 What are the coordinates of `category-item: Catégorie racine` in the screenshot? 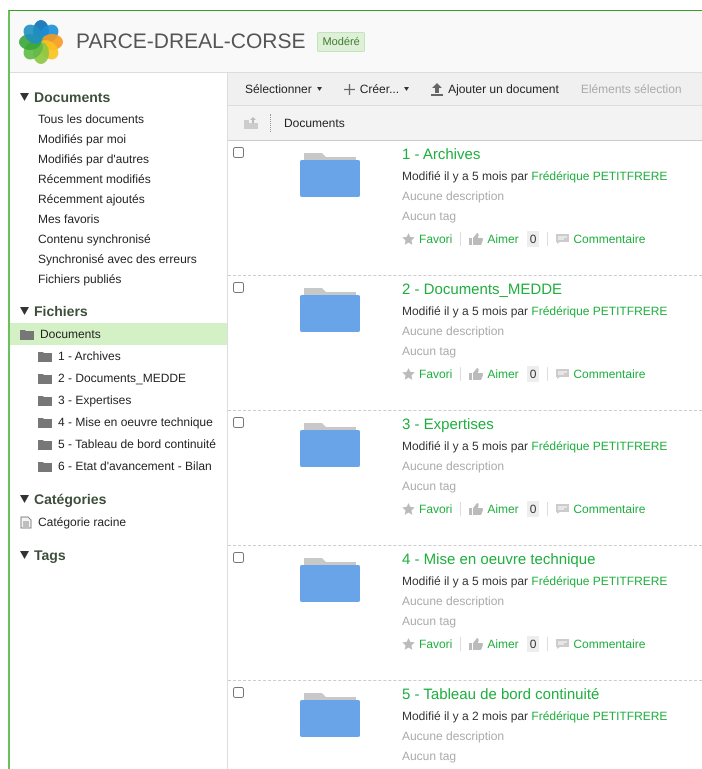 It's located at (118, 522).